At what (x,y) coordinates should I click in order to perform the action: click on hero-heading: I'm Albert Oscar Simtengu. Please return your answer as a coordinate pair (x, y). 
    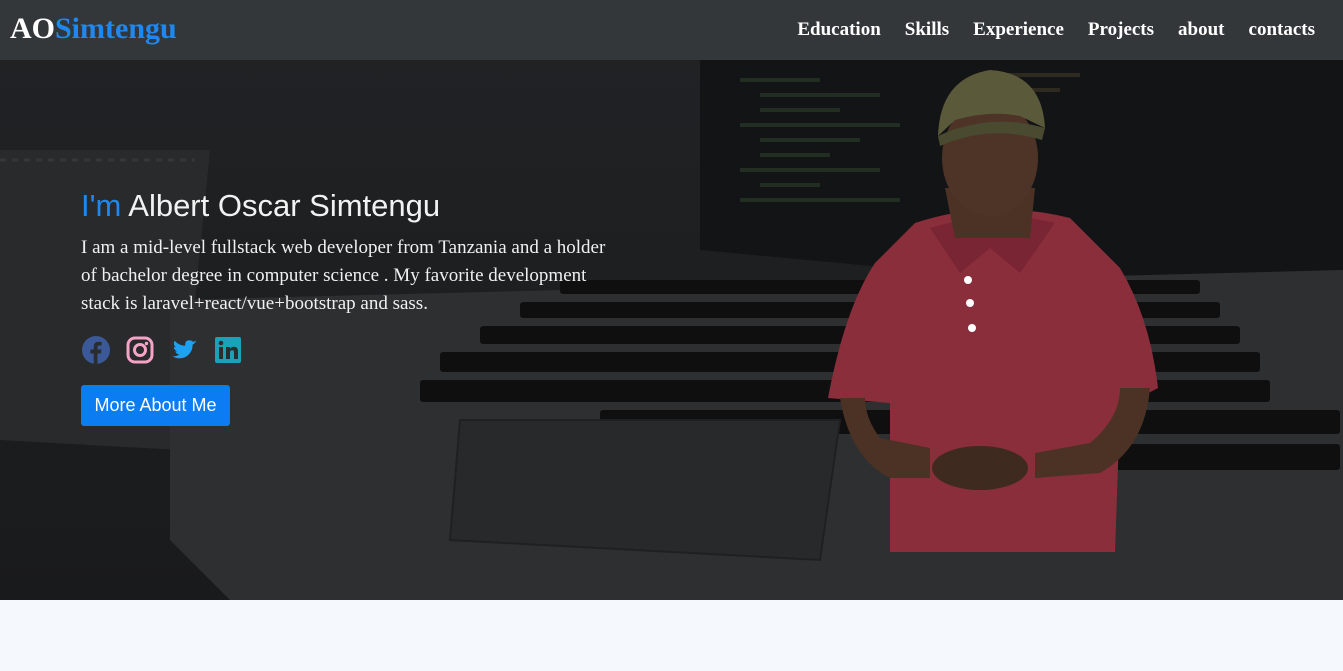
    Looking at the image, I should click on (346, 206).